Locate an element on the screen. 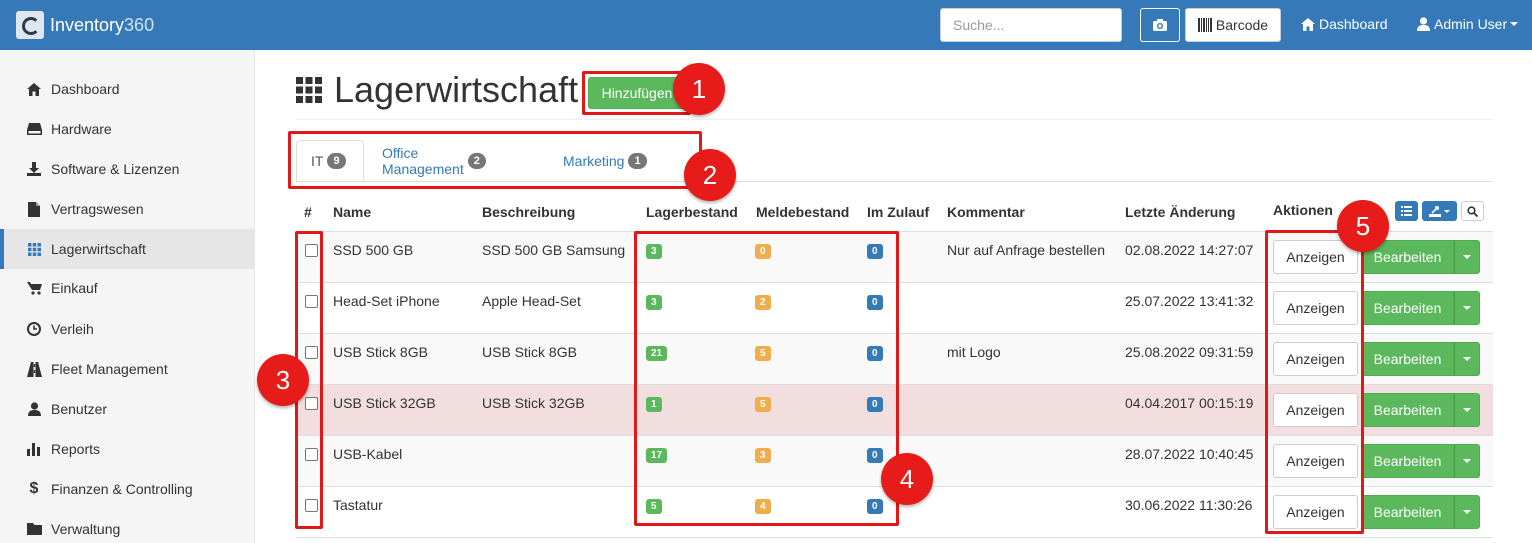 The image size is (1532, 543). brand-logo-icon is located at coordinates (30, 25).